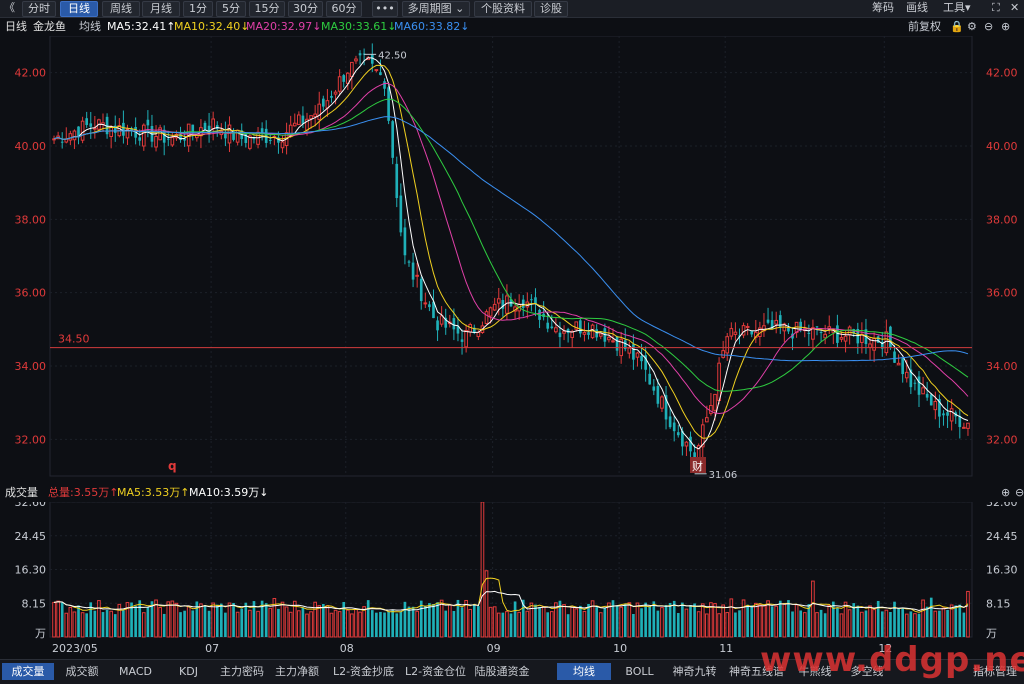 This screenshot has width=1024, height=684. What do you see at coordinates (694, 671) in the screenshot?
I see `overlay-tab-2: 神奇九转` at bounding box center [694, 671].